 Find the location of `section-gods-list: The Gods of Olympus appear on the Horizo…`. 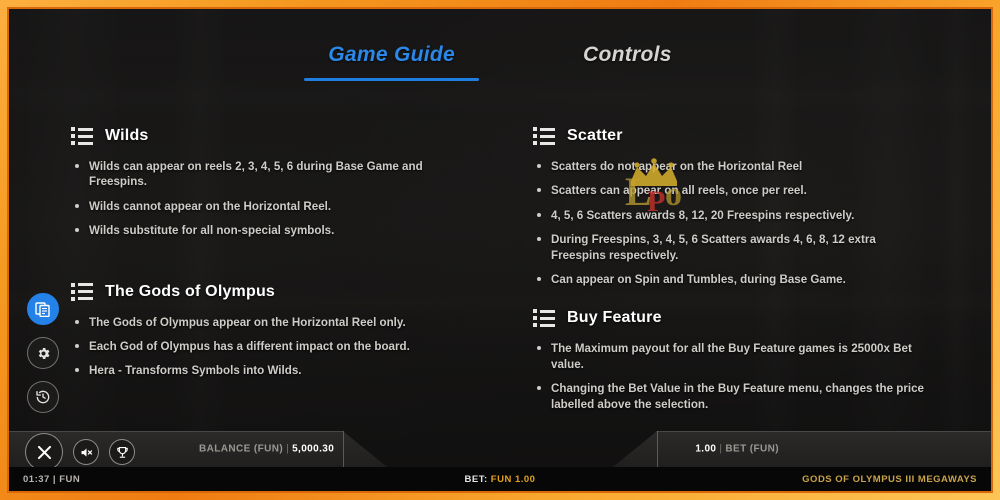

section-gods-list: The Gods of Olympus appear on the Horizo… is located at coordinates (274, 347).